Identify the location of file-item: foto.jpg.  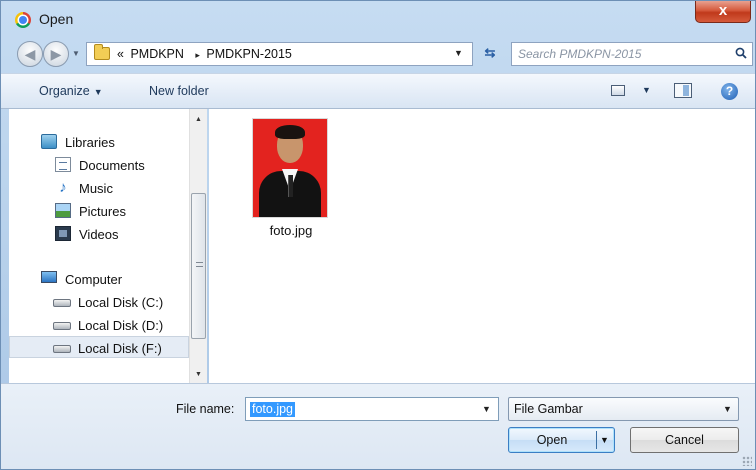
(291, 178).